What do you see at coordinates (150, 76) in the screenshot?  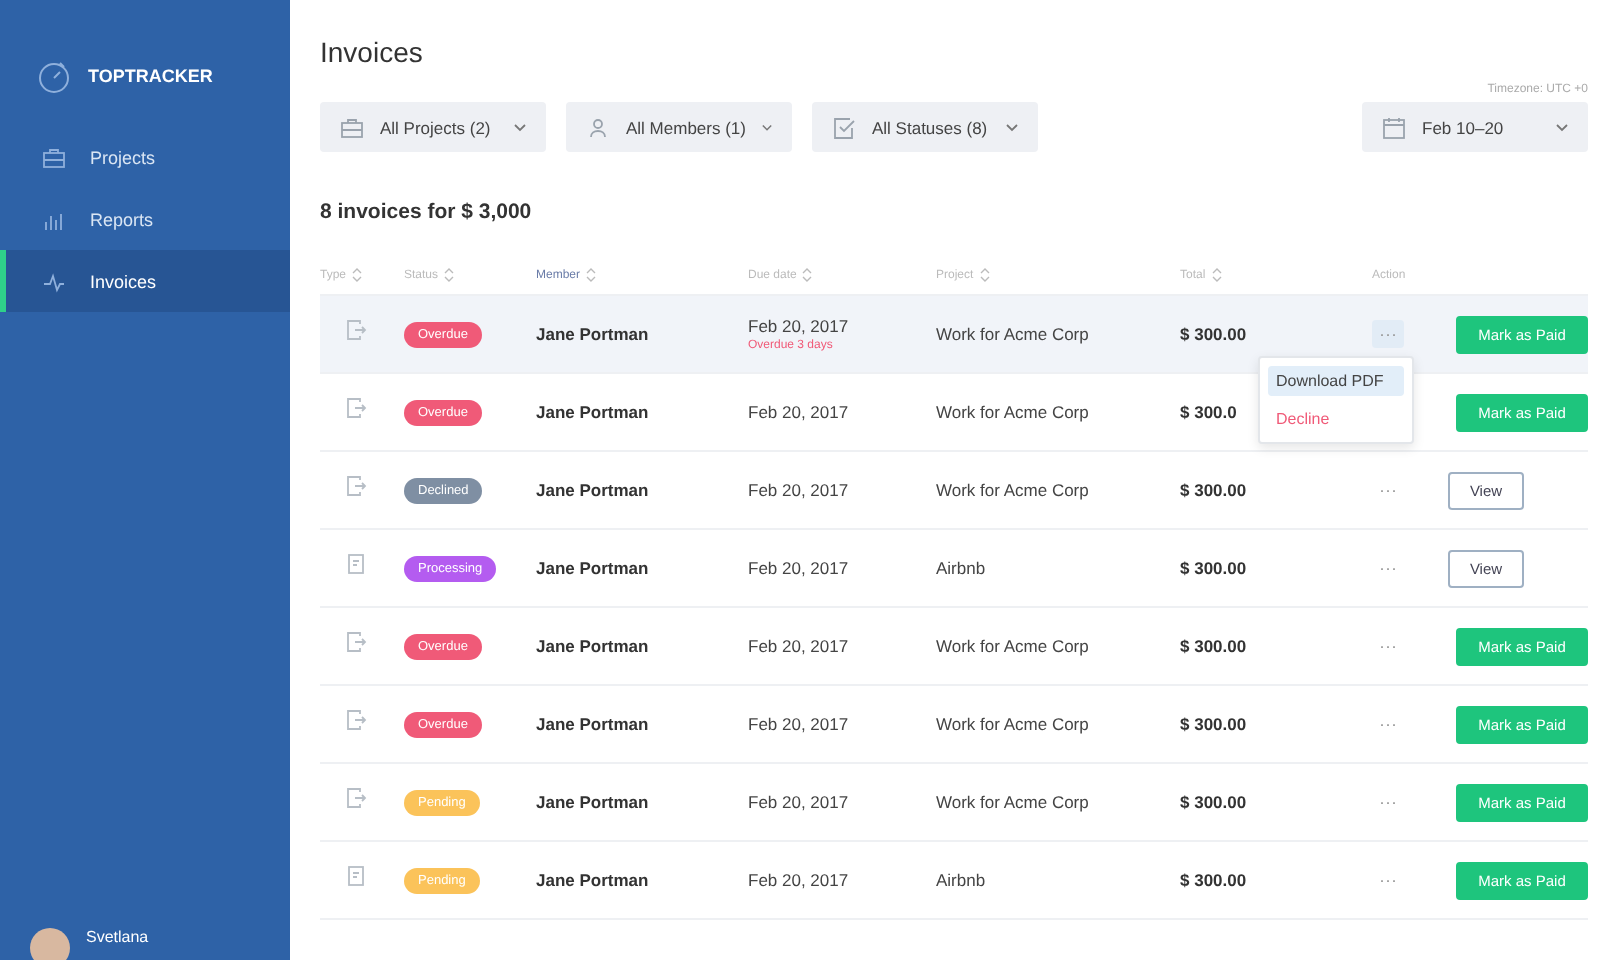 I see `brand-name: TOPTRACKER` at bounding box center [150, 76].